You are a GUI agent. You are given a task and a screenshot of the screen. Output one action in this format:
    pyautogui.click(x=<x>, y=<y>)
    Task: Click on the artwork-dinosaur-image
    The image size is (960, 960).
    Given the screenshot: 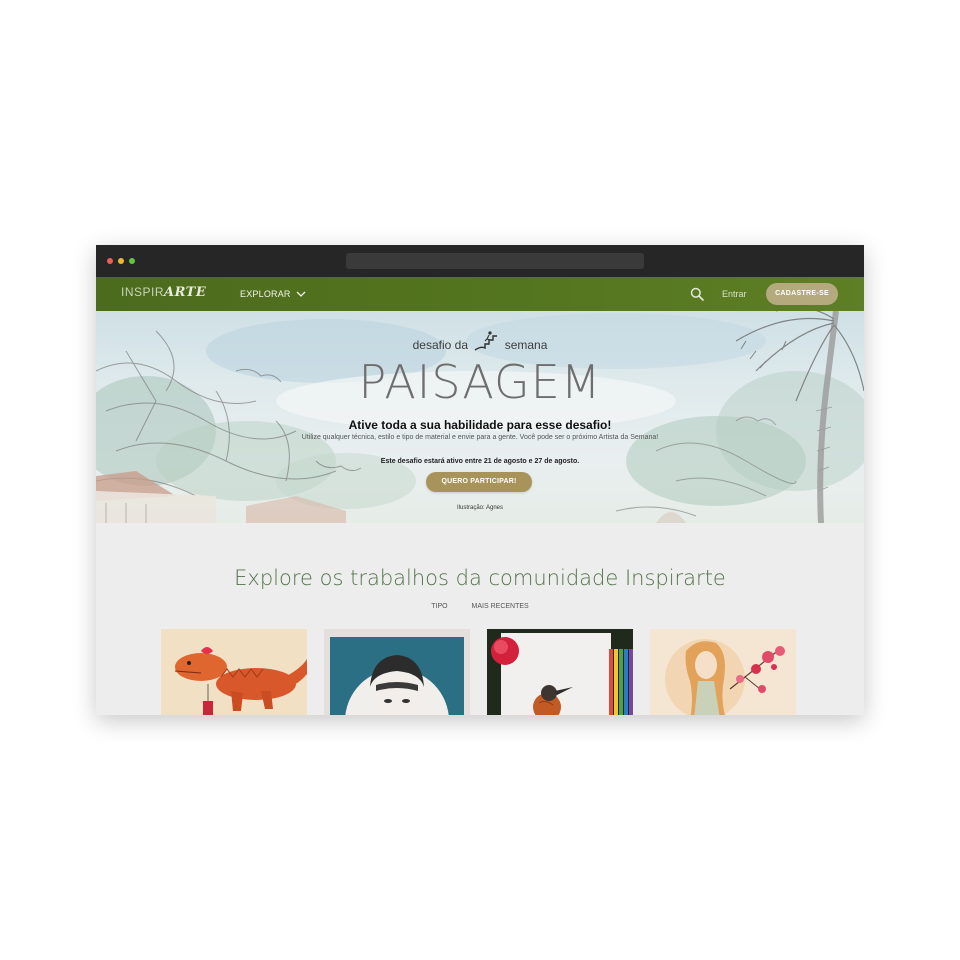 What is the action you would take?
    pyautogui.click(x=234, y=672)
    